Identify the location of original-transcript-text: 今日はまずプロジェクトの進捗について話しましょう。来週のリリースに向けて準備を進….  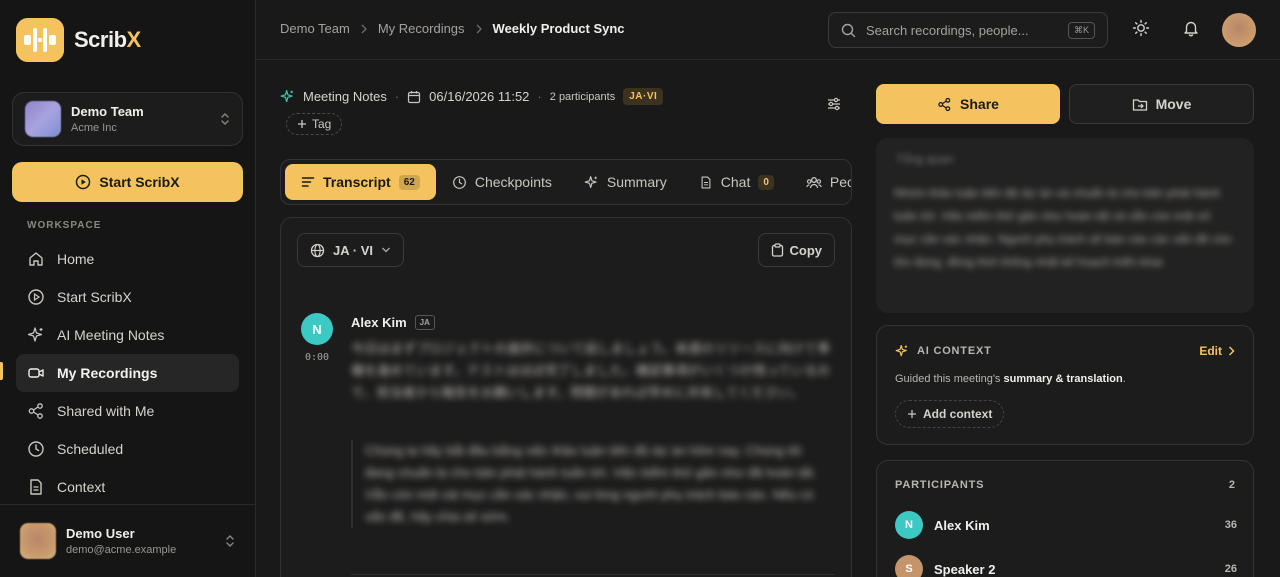
(591, 370).